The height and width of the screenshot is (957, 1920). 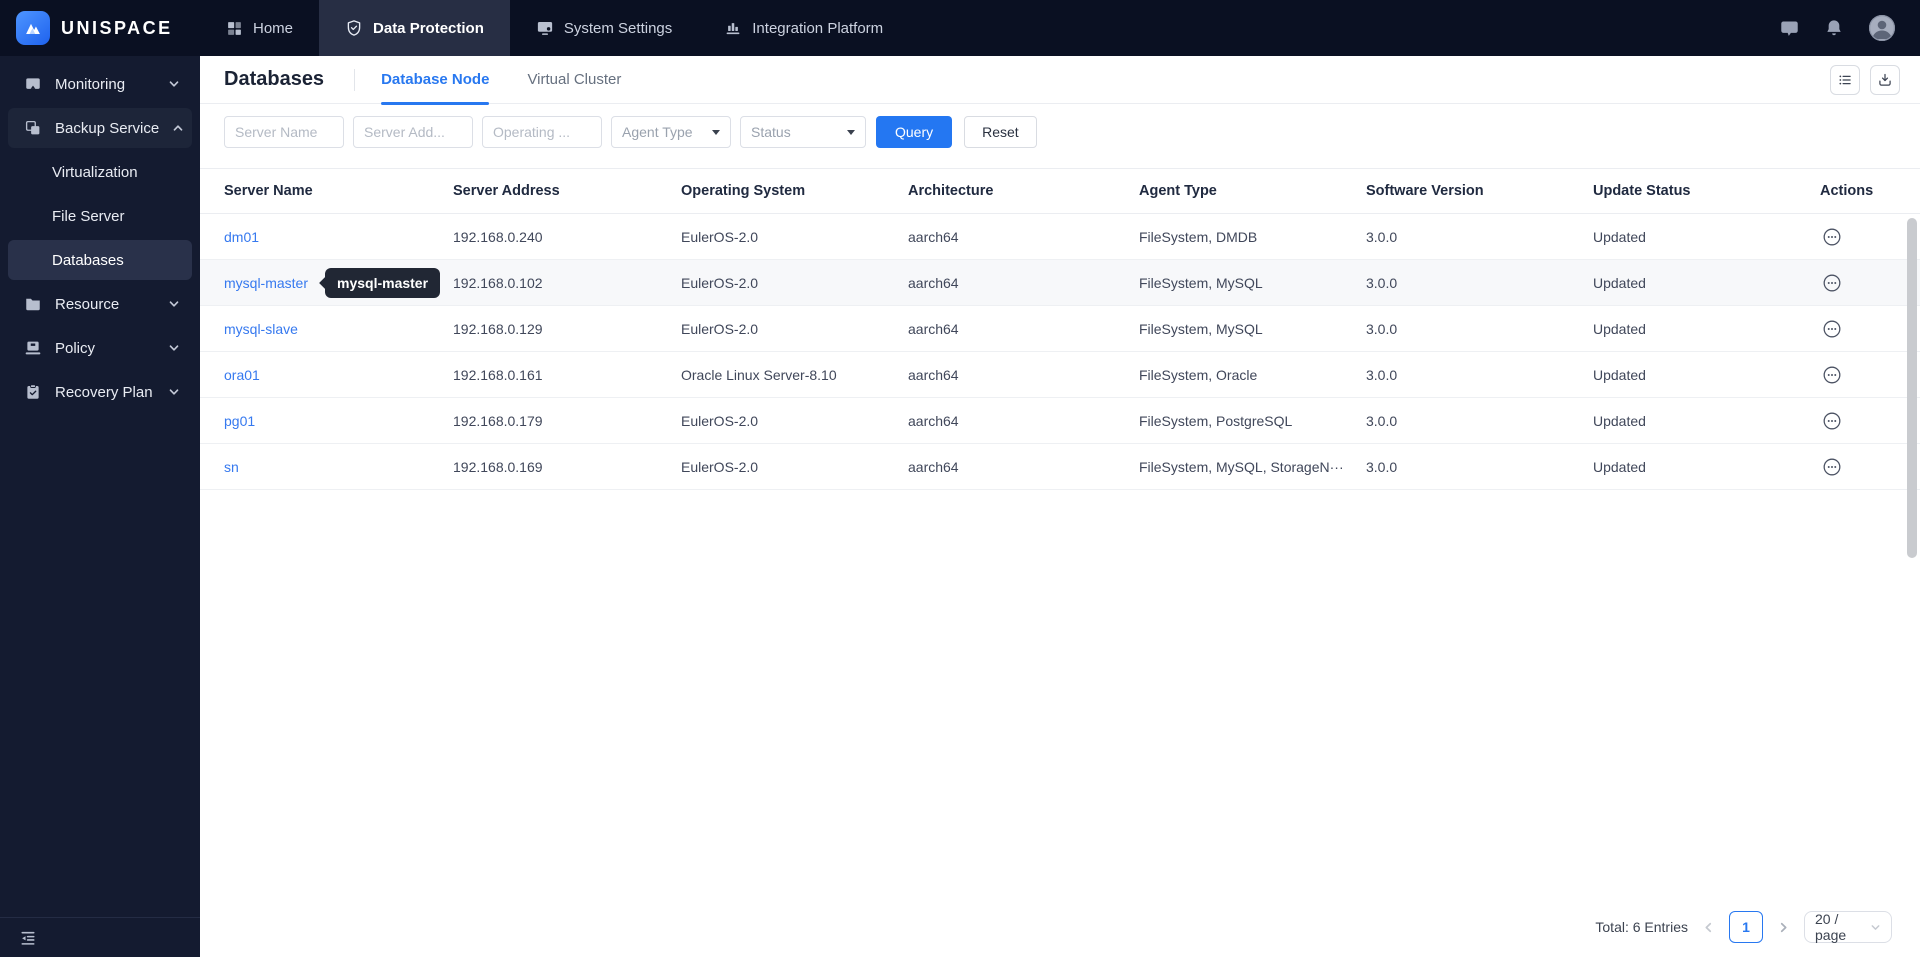 What do you see at coordinates (100, 260) in the screenshot?
I see `sidebar-item-databases: Databases` at bounding box center [100, 260].